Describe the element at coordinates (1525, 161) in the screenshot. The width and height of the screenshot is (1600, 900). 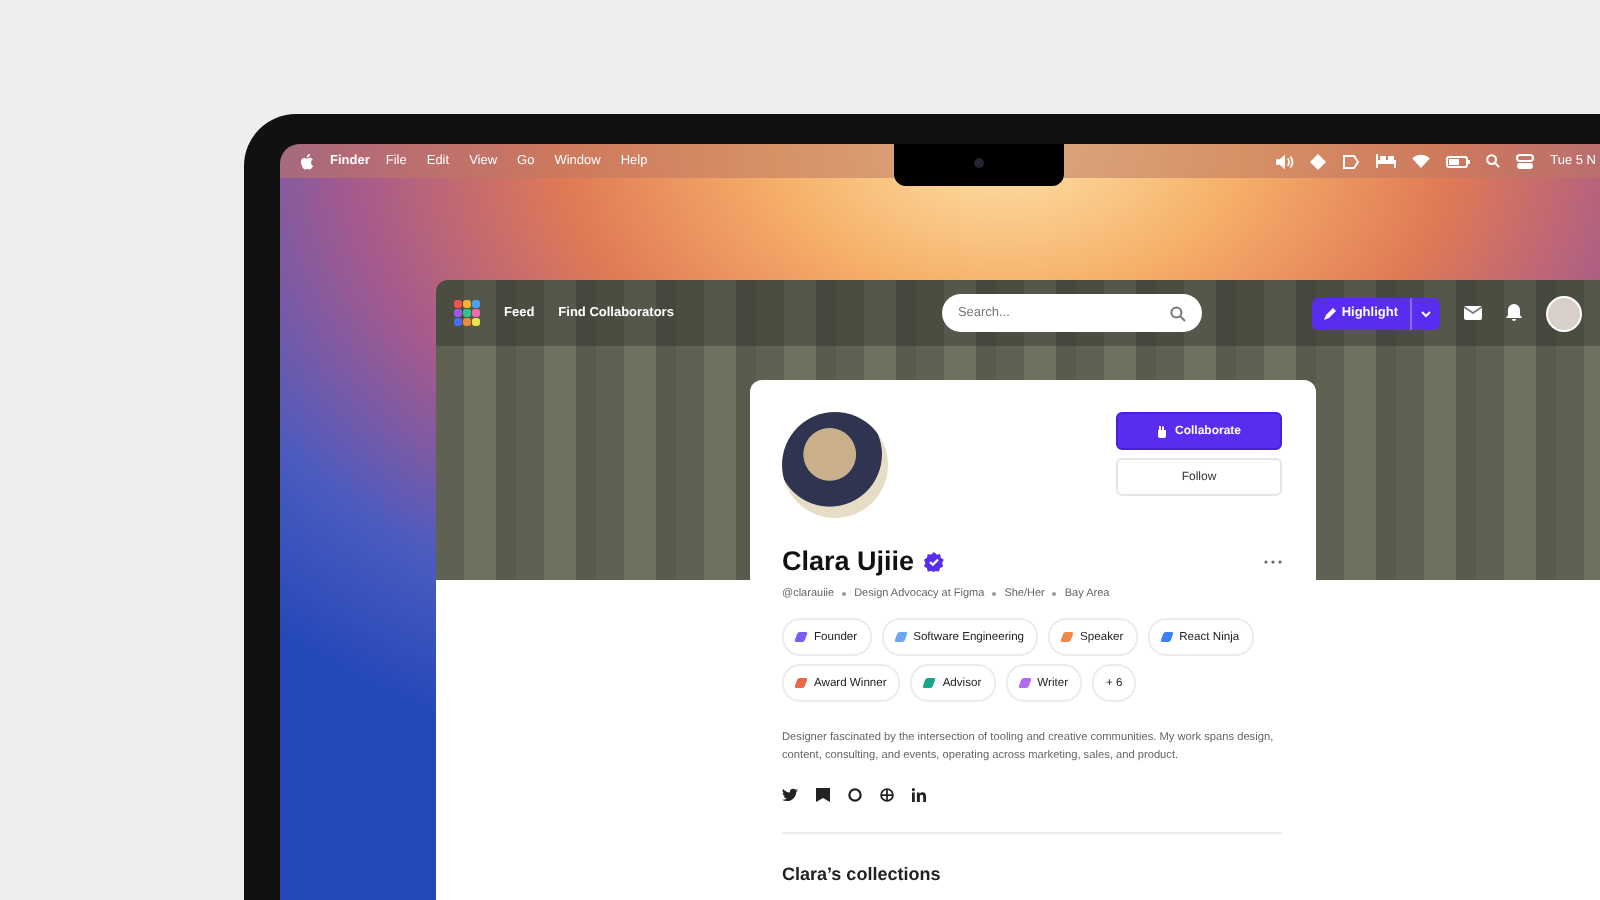
I see `control-center-icon` at that location.